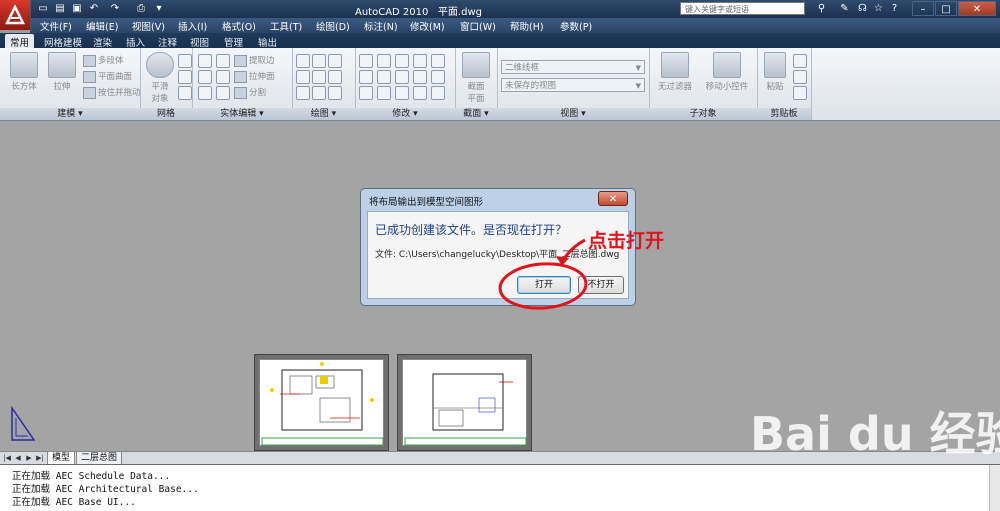 Image resolution: width=1000 pixels, height=511 pixels. I want to click on tab-mesh-modeling: 网格建模, so click(63, 42).